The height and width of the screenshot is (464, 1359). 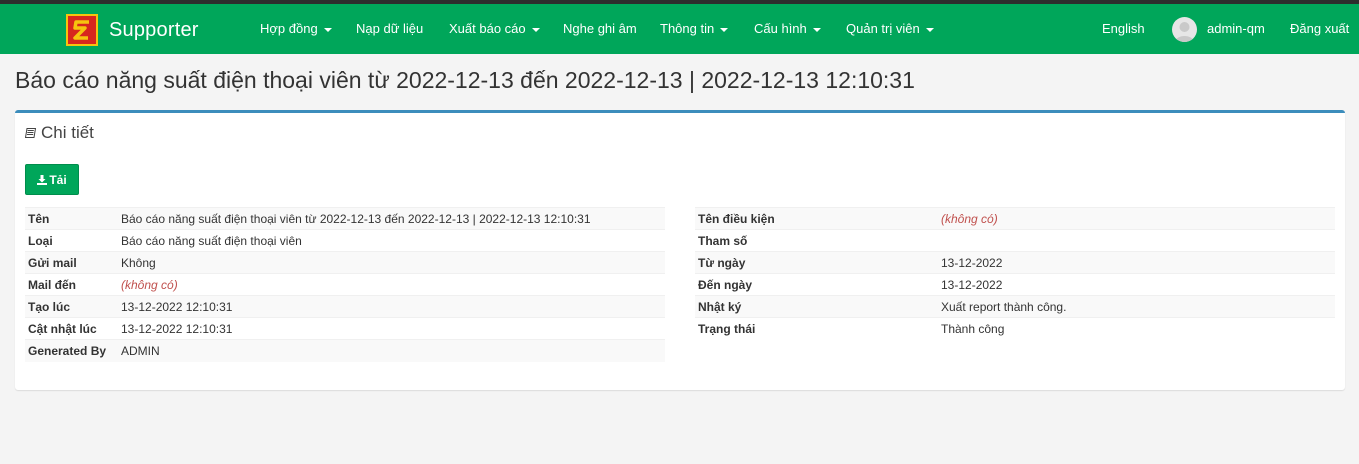 I want to click on nav-nghe-ghi-am: Nghe ghi âm, so click(x=600, y=29).